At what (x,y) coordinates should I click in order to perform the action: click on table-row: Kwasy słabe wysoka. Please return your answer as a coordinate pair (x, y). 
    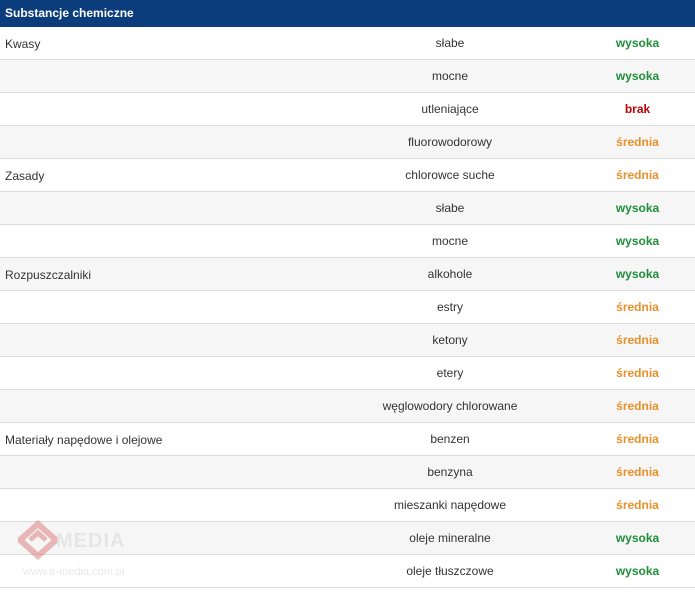
    Looking at the image, I should click on (347, 43).